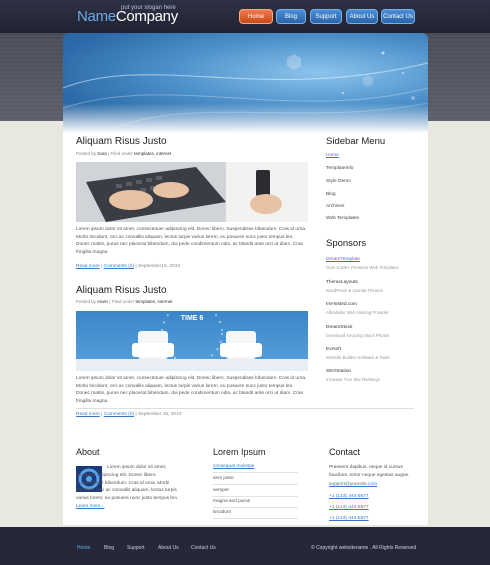 The width and height of the screenshot is (490, 565). Describe the element at coordinates (398, 16) in the screenshot. I see `nav-contact-button: Contact Us` at that location.